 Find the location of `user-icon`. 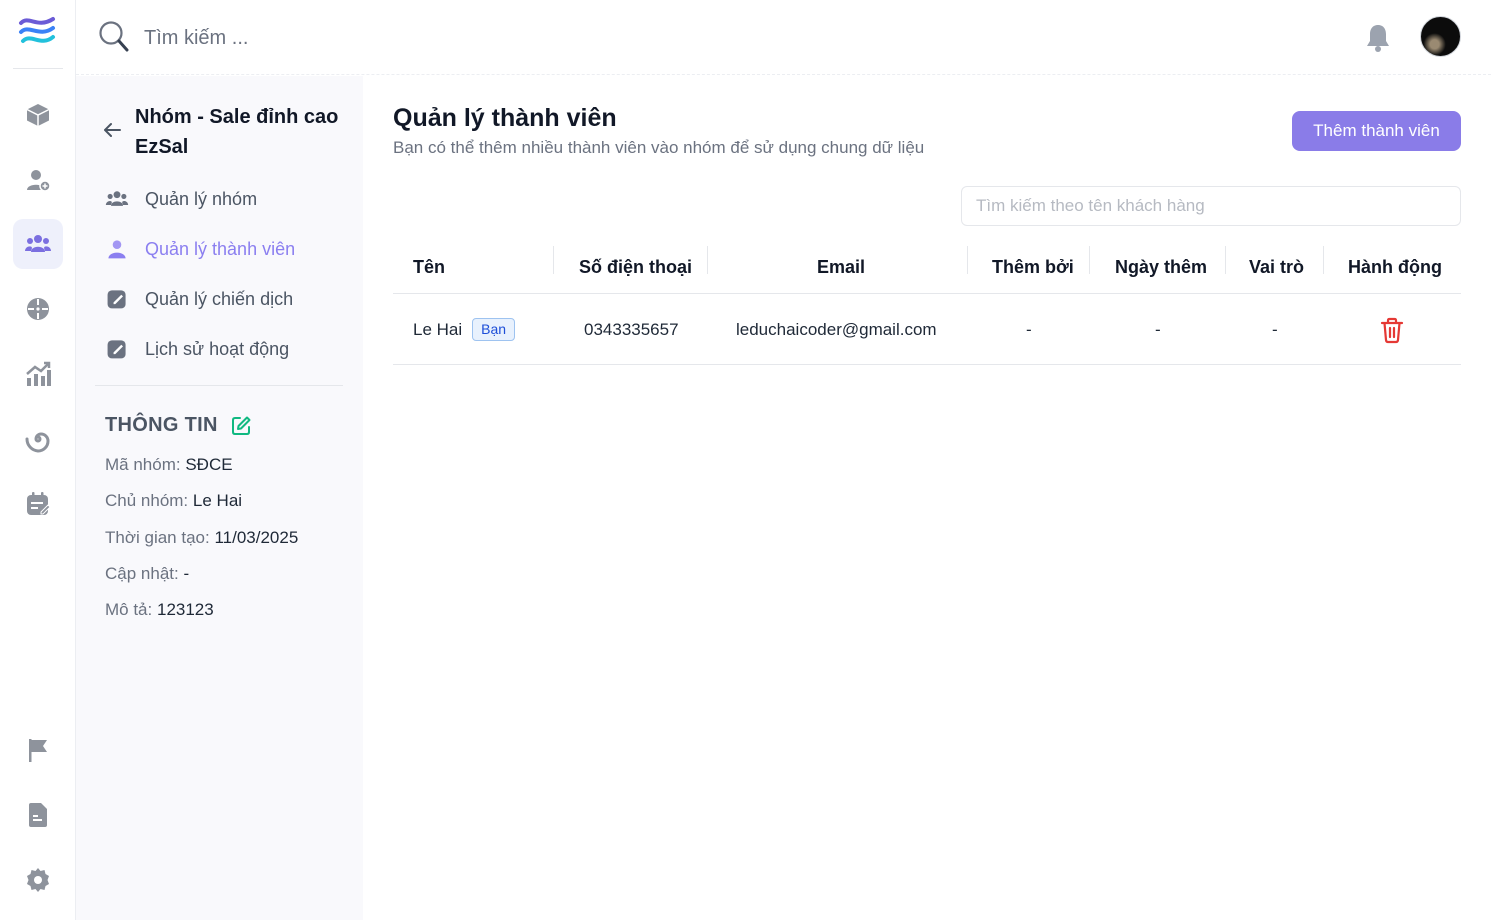

user-icon is located at coordinates (117, 249).